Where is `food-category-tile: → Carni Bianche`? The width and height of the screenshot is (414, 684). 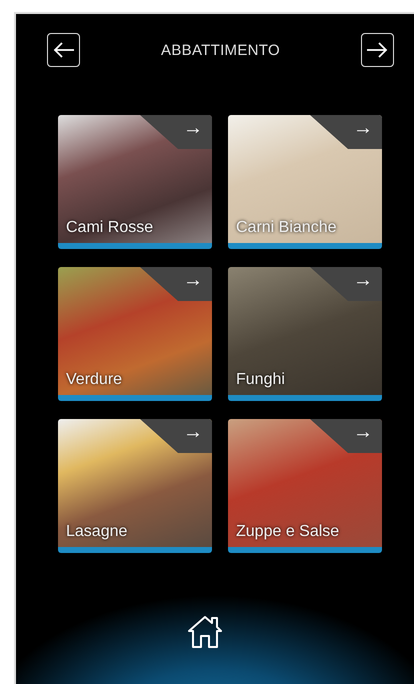
food-category-tile: → Carni Bianche is located at coordinates (305, 182).